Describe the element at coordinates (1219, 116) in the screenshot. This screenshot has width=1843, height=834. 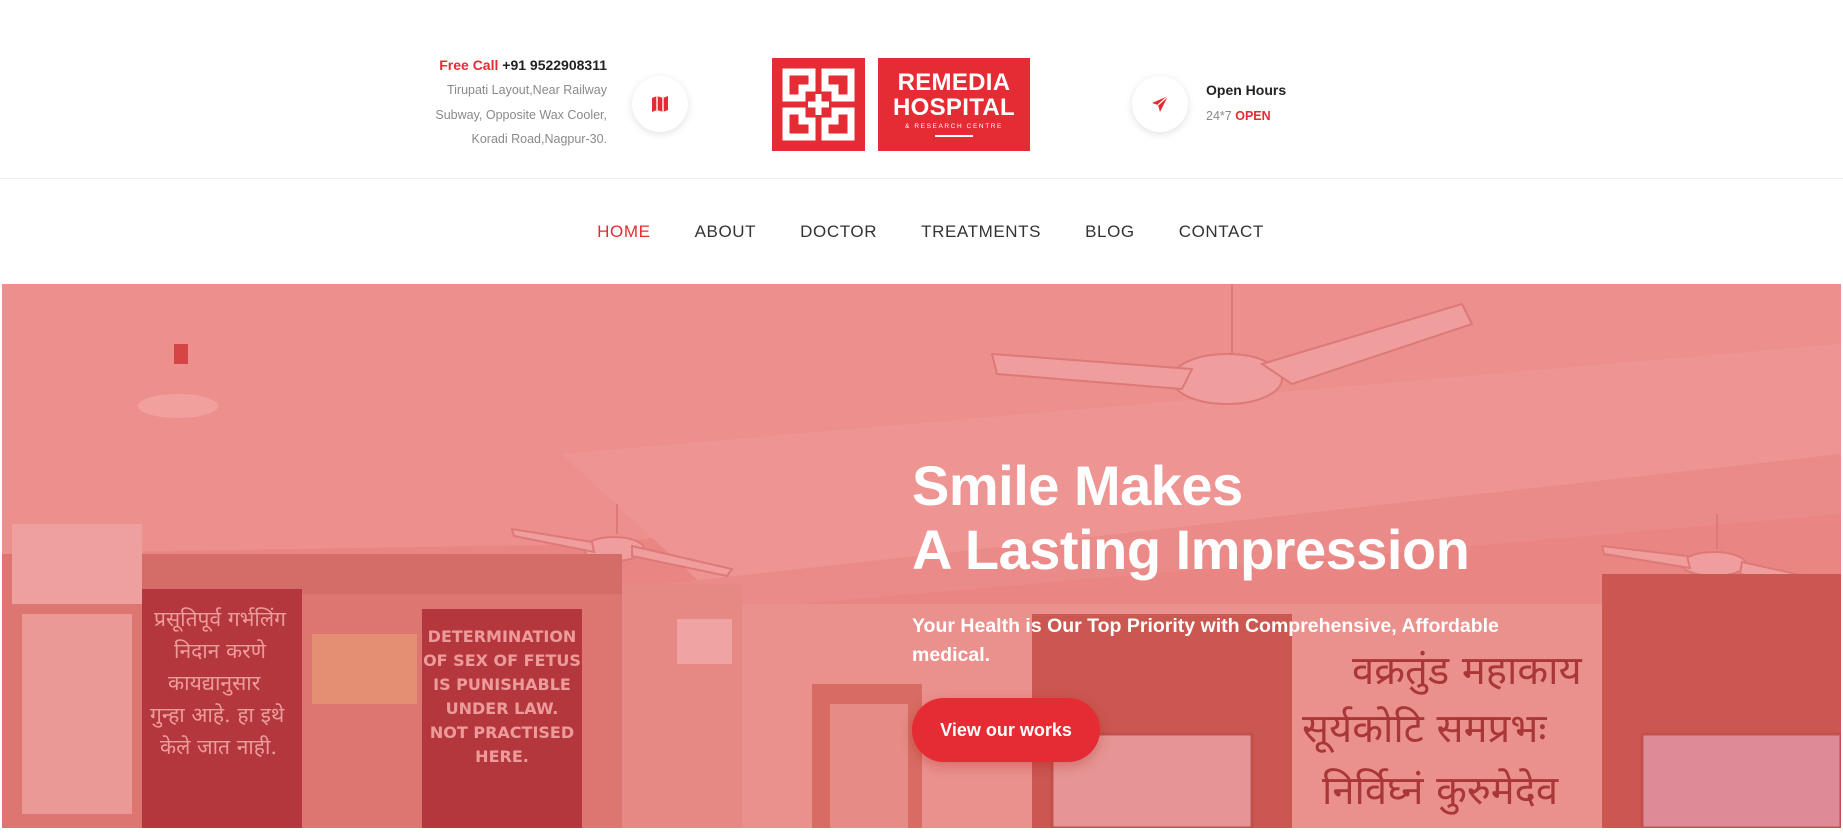
I see `open-hours-time: 24*7` at that location.